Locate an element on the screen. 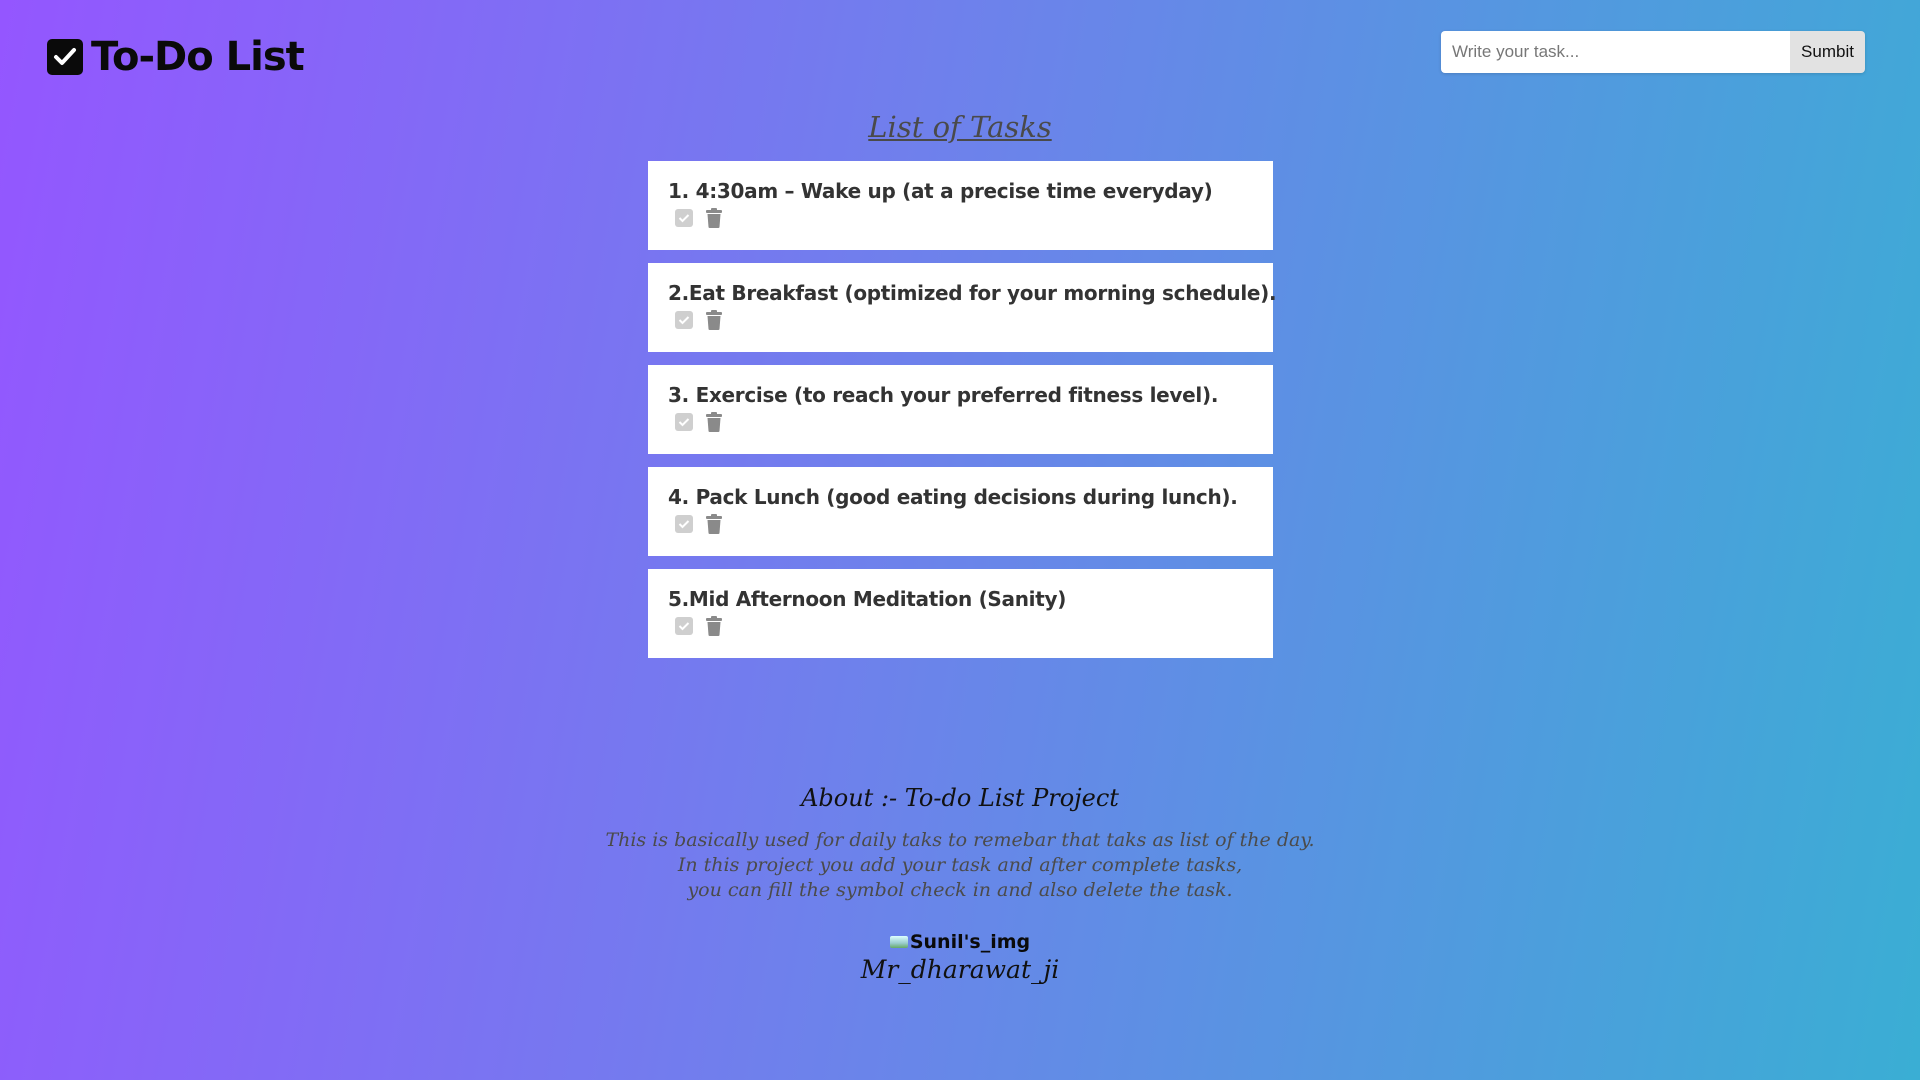  submit-button: Sumbit is located at coordinates (1827, 52).